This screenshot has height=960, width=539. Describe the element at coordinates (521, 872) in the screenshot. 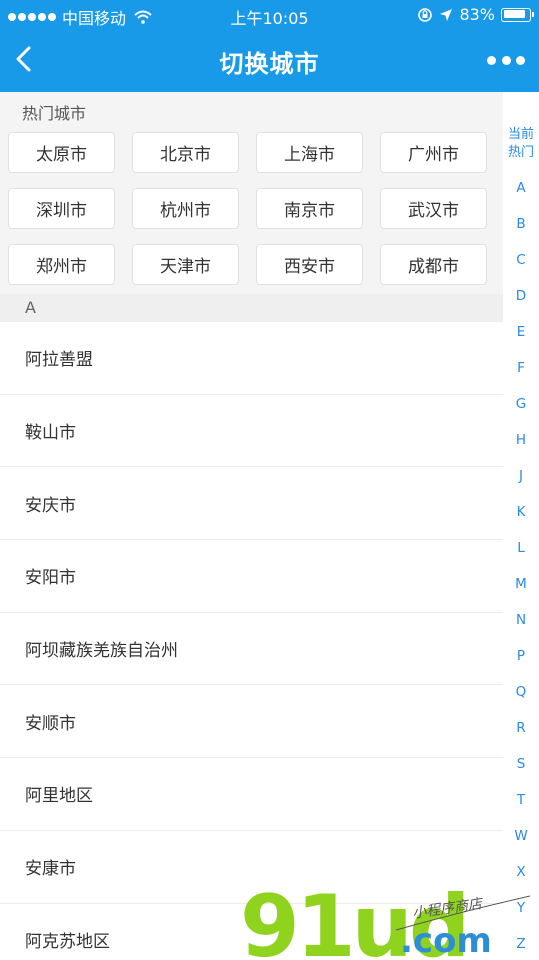

I see `index-letter-x: X` at that location.